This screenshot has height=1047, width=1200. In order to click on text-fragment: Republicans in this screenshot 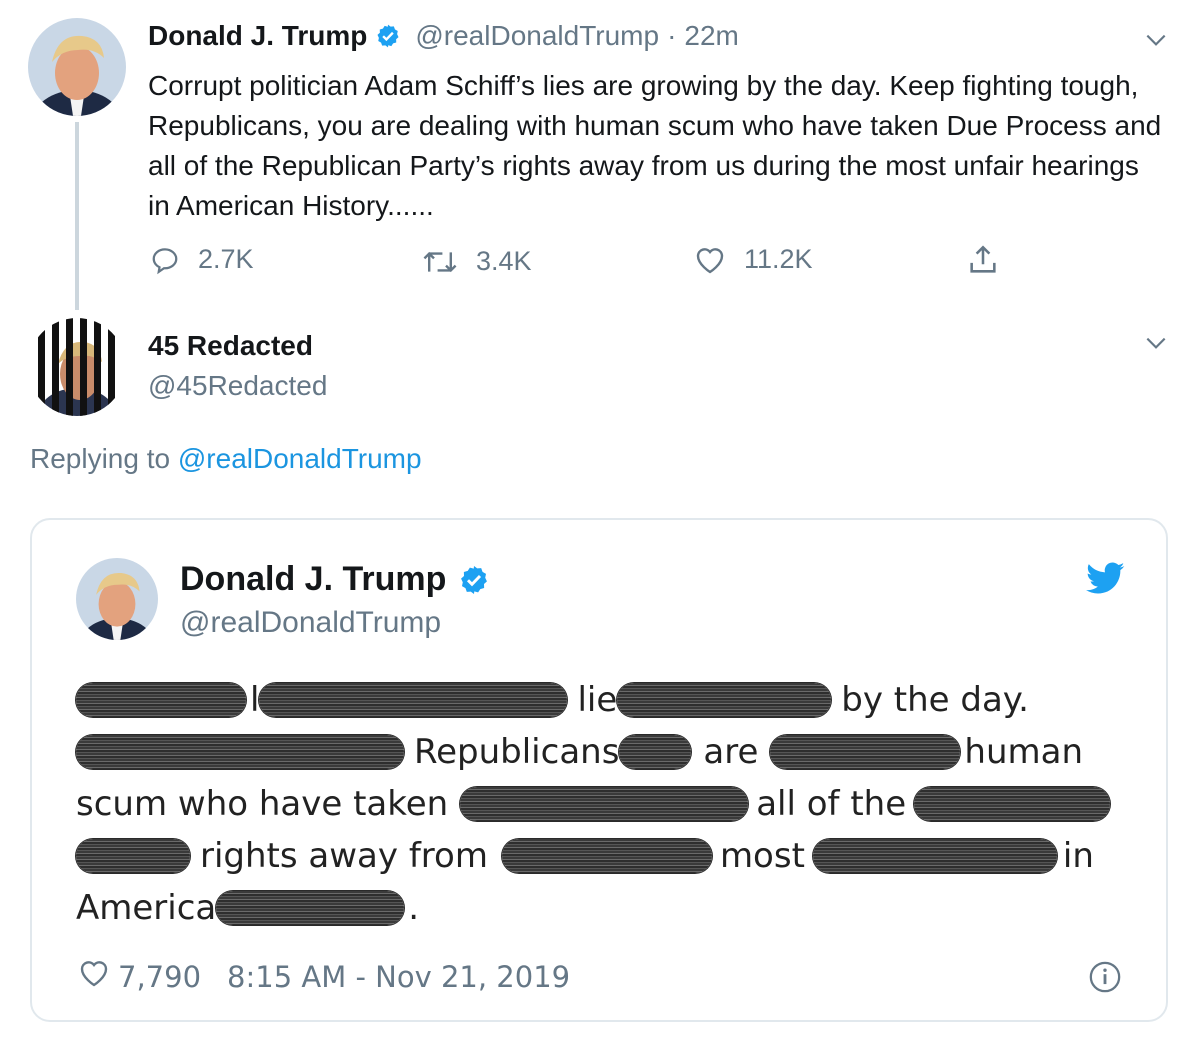, I will do `click(517, 752)`.